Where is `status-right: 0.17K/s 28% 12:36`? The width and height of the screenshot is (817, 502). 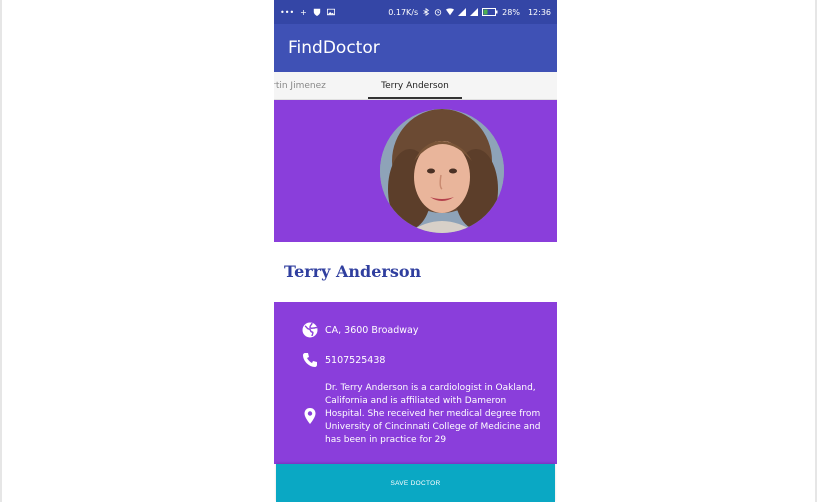
status-right: 0.17K/s 28% 12:36 is located at coordinates (469, 12).